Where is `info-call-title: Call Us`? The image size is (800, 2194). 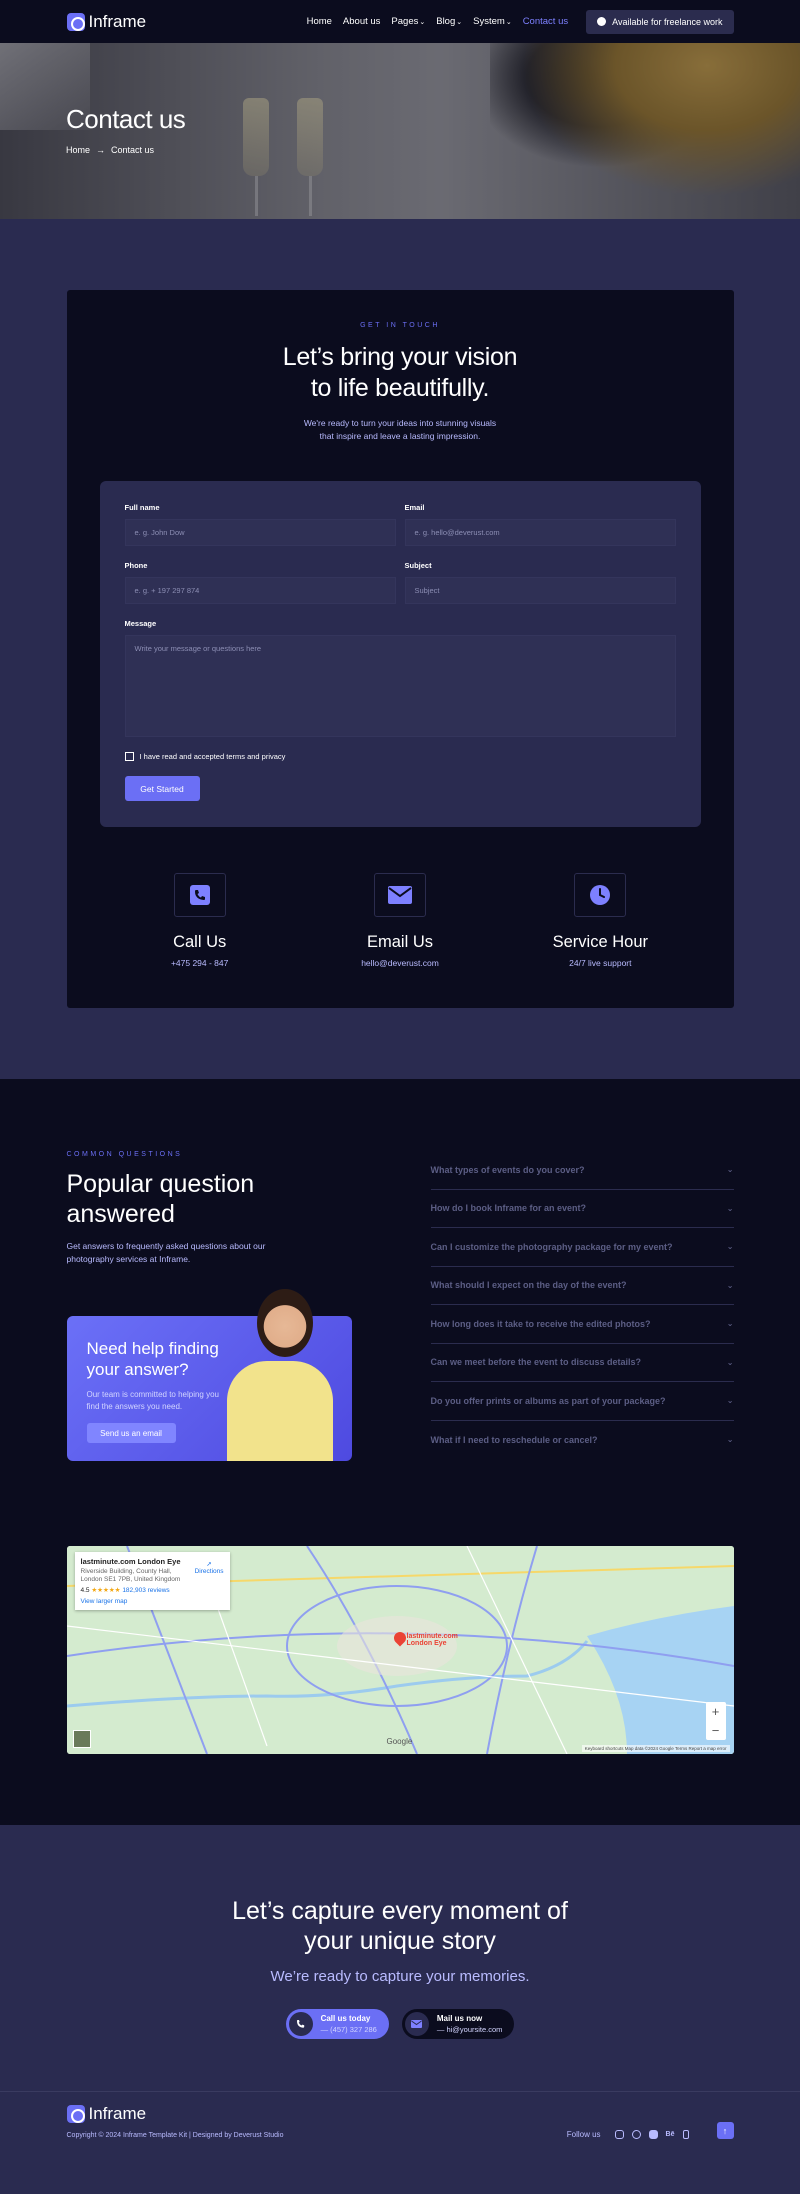
info-call-title: Call Us is located at coordinates (200, 942).